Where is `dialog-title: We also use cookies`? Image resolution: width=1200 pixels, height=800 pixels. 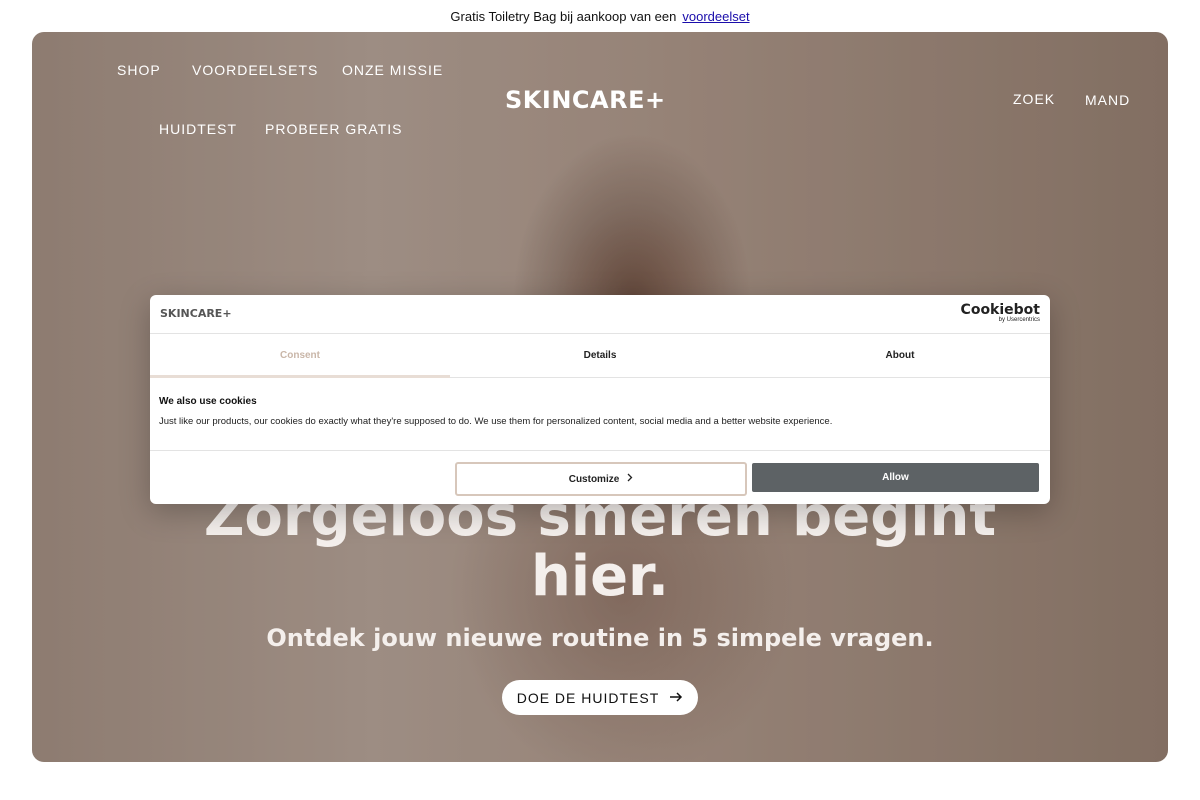
dialog-title: We also use cookies is located at coordinates (208, 401).